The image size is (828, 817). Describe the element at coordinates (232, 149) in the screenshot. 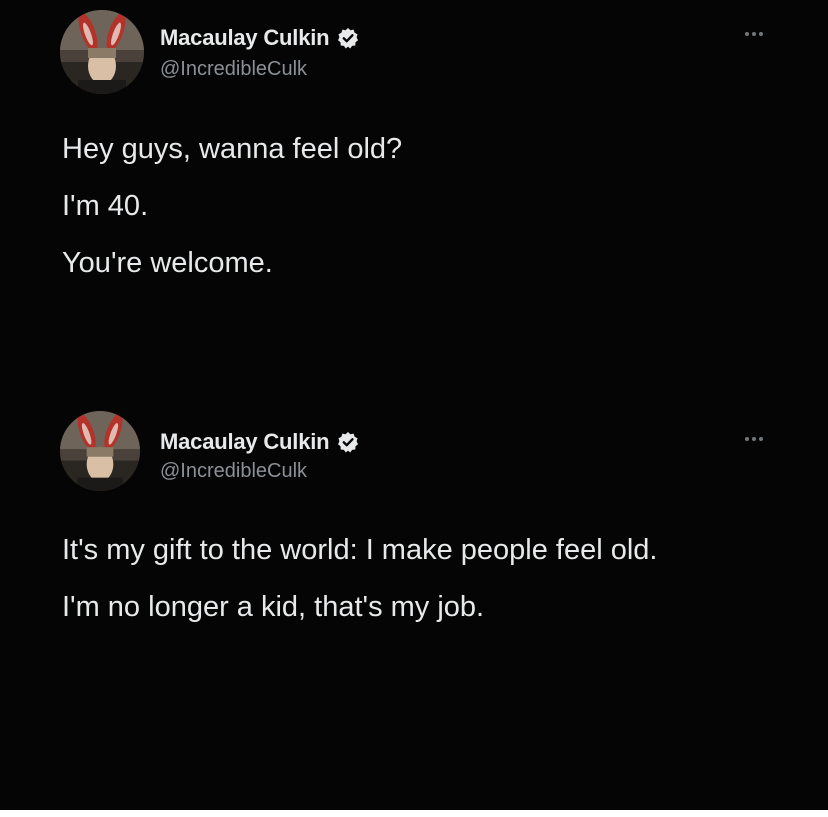

I see `tweet-paragraph: Hey guys, wanna feel old?` at that location.